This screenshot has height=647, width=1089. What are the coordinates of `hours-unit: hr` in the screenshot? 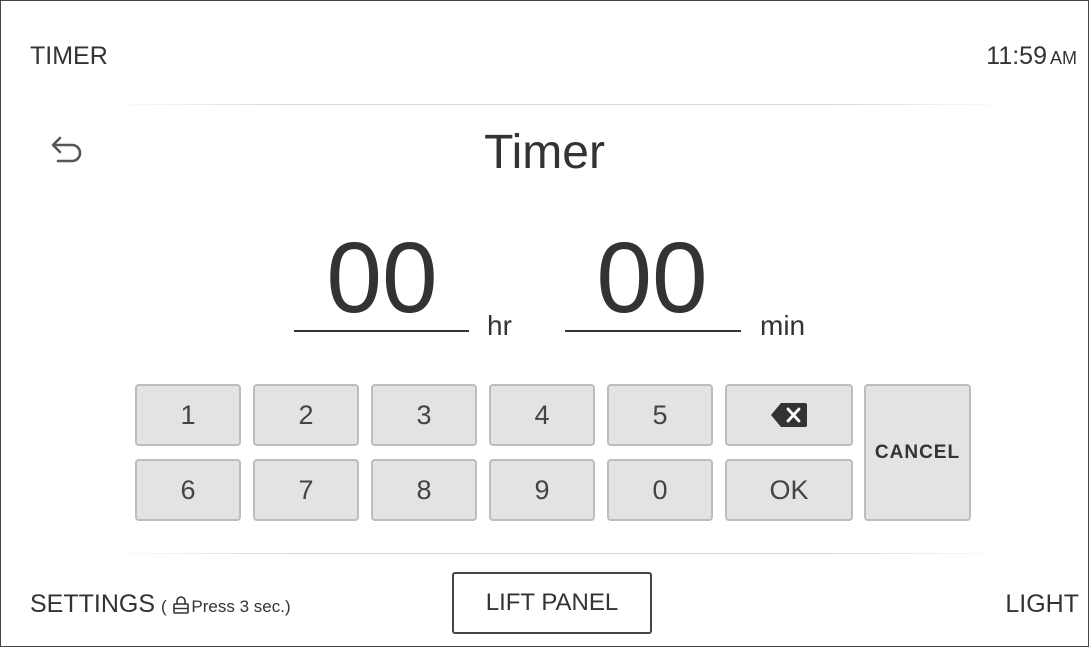 It's located at (499, 325).